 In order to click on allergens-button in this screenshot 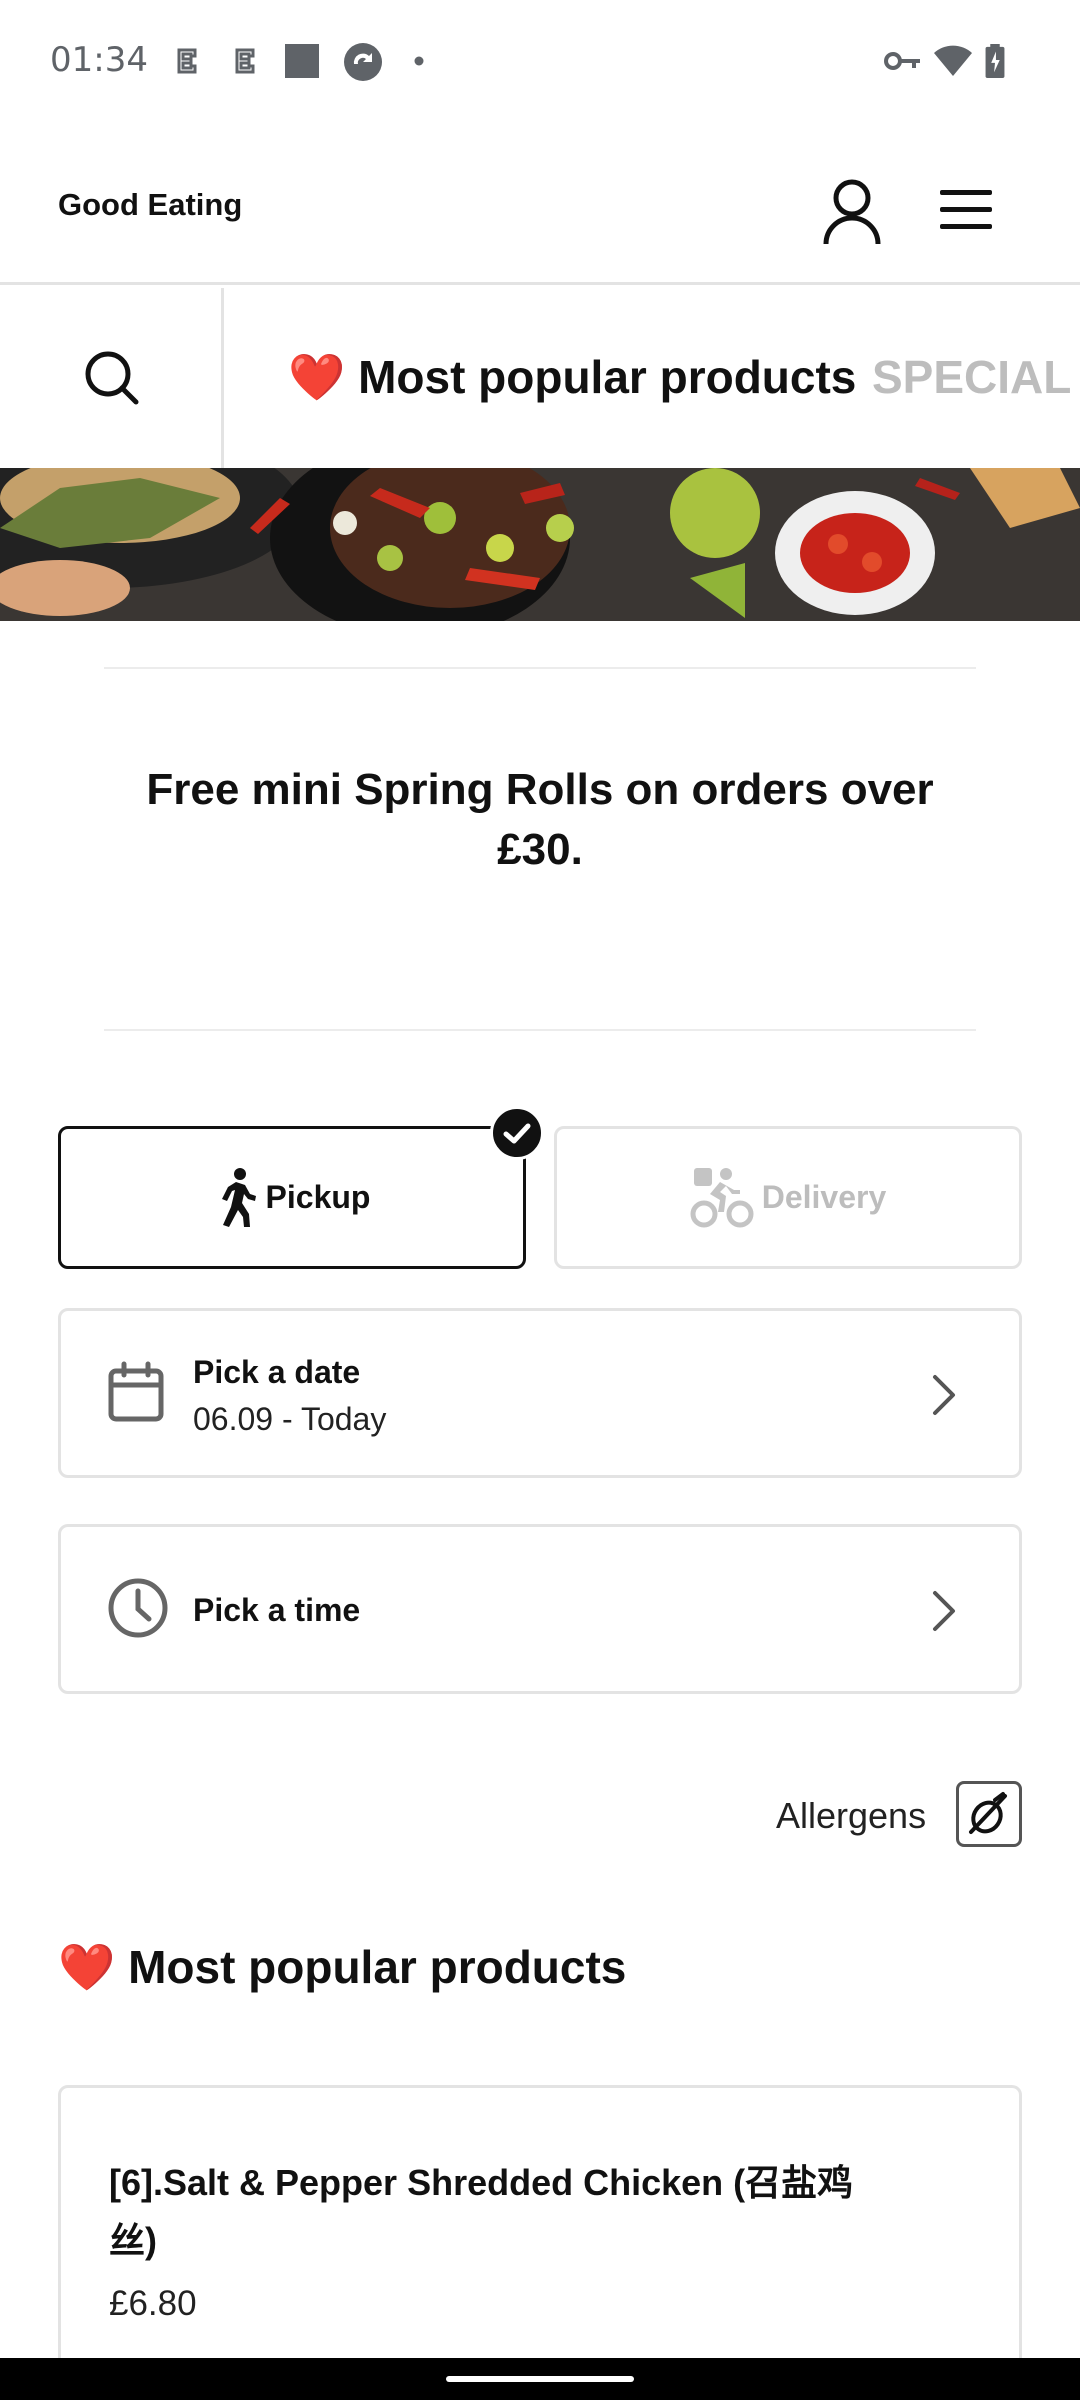, I will do `click(989, 1814)`.